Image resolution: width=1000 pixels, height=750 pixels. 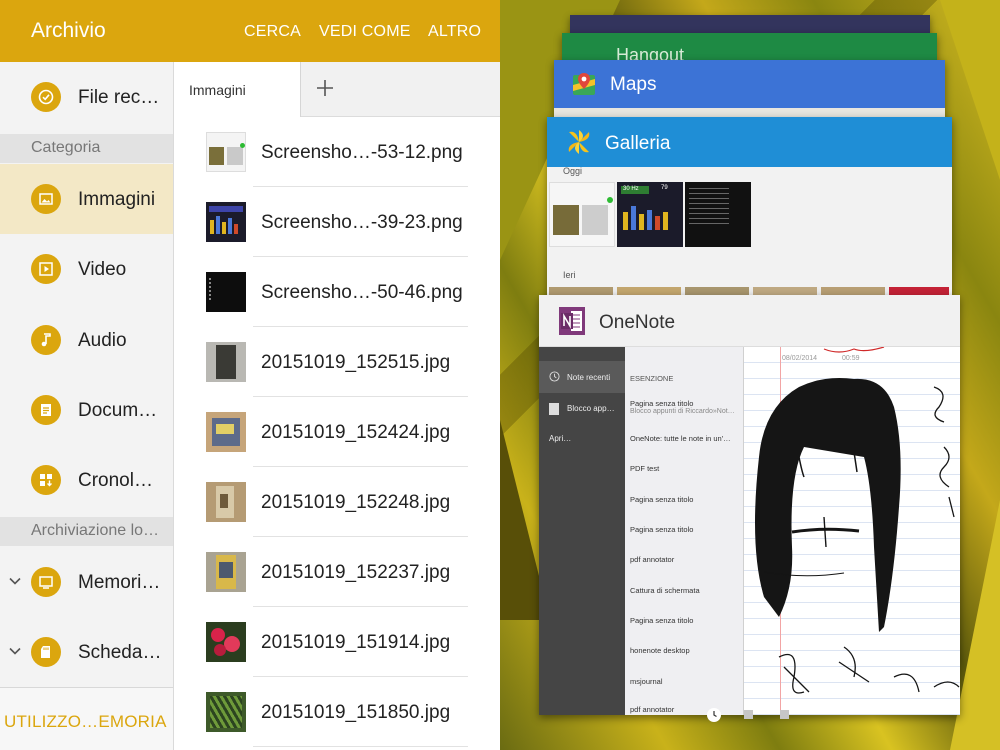 What do you see at coordinates (46, 652) in the screenshot?
I see `sd-card-icon` at bounding box center [46, 652].